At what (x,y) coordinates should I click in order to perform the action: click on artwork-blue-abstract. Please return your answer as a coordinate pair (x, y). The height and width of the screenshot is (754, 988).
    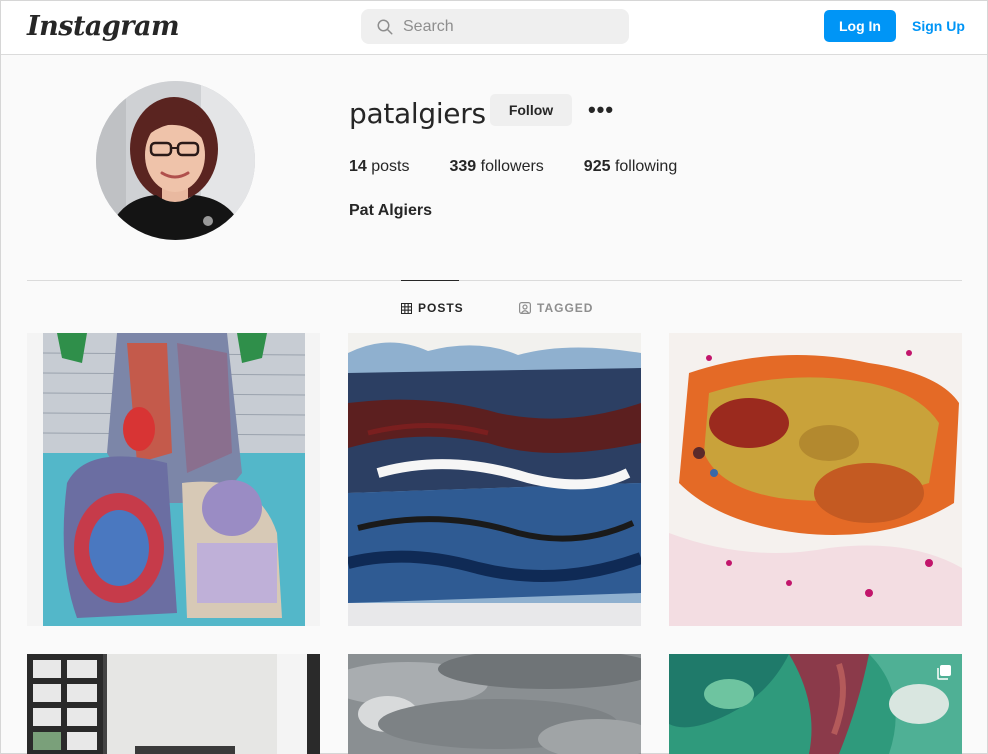
    Looking at the image, I should click on (494, 479).